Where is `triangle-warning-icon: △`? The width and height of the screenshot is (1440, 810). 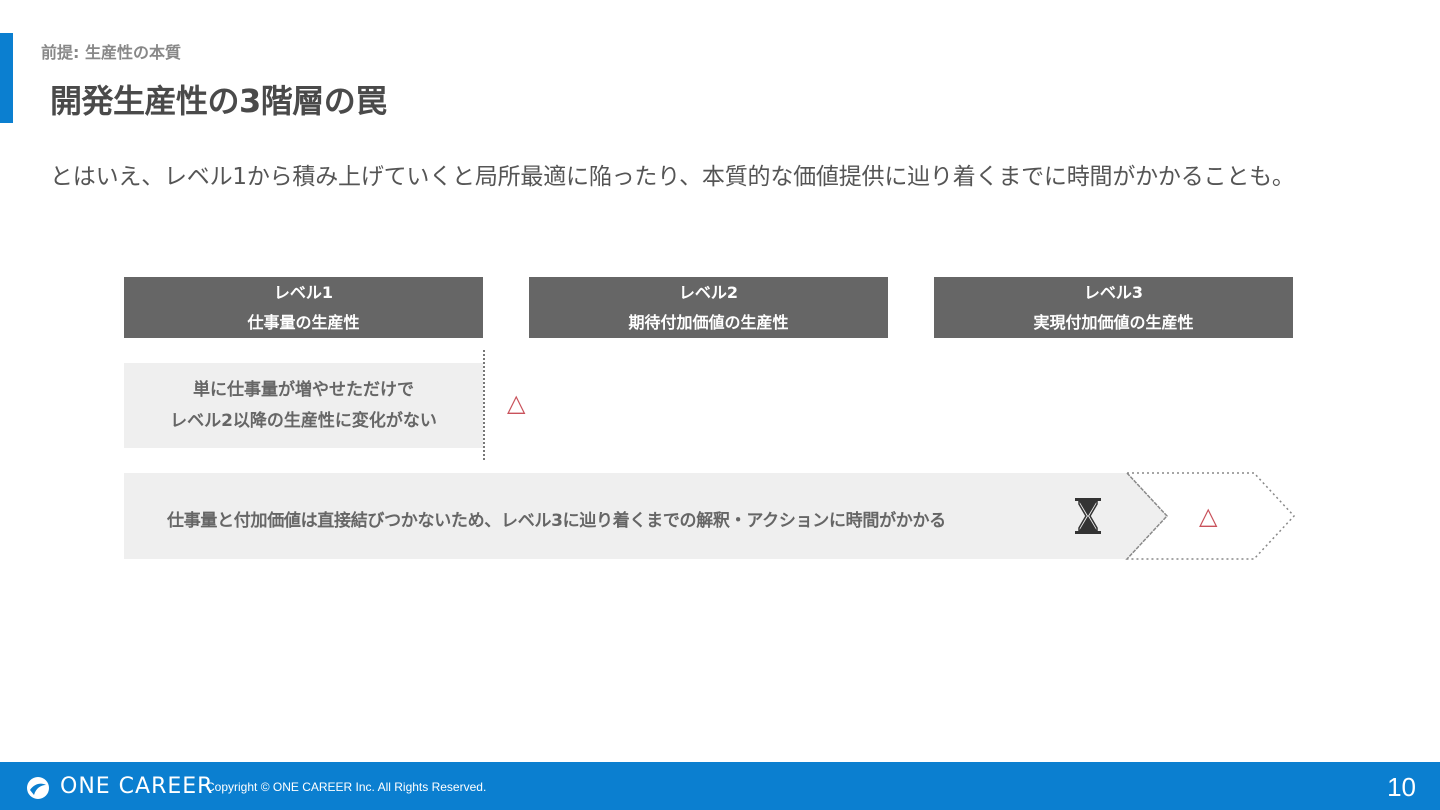
triangle-warning-icon: △ is located at coordinates (1208, 516).